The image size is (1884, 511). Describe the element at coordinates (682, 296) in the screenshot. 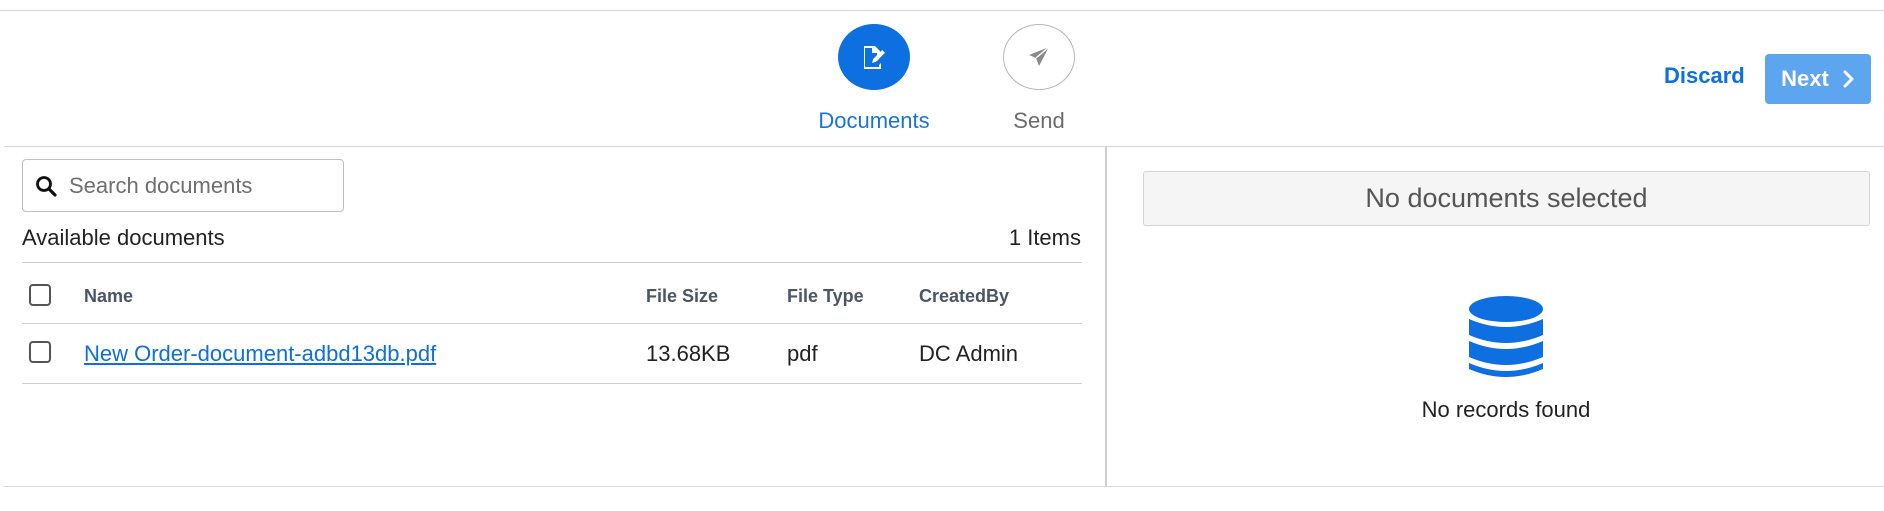

I see `column-header-file-size: File Size` at that location.